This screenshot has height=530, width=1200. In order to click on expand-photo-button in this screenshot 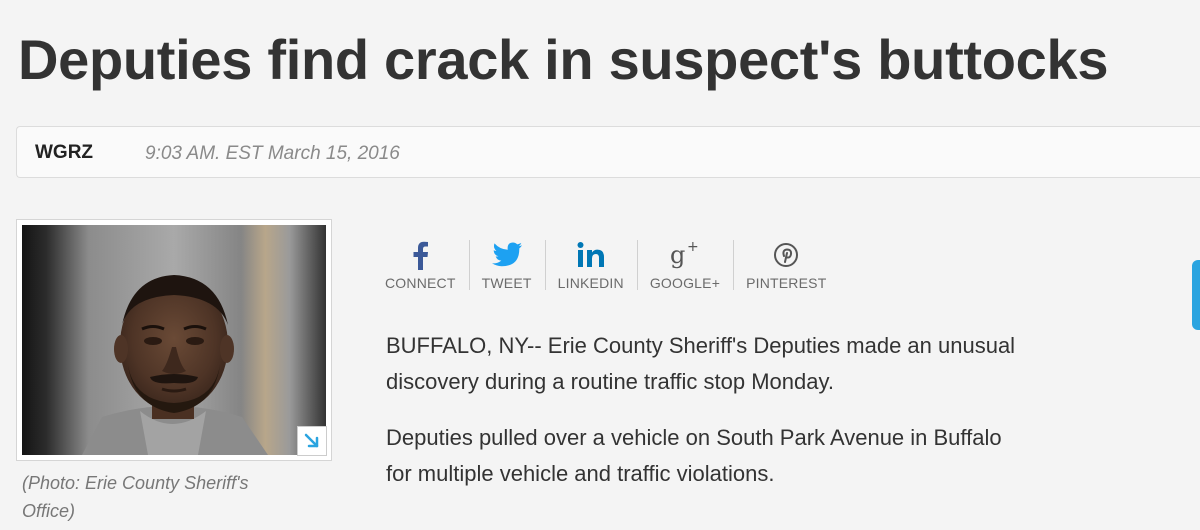, I will do `click(312, 441)`.